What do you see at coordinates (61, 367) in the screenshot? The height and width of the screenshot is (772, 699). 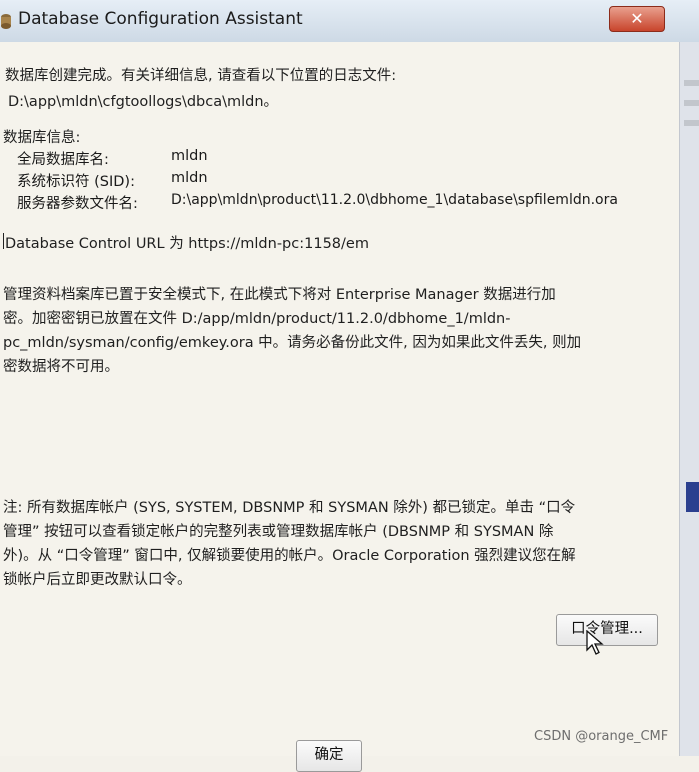 I see `security-line-4: 密数据将不可用。` at bounding box center [61, 367].